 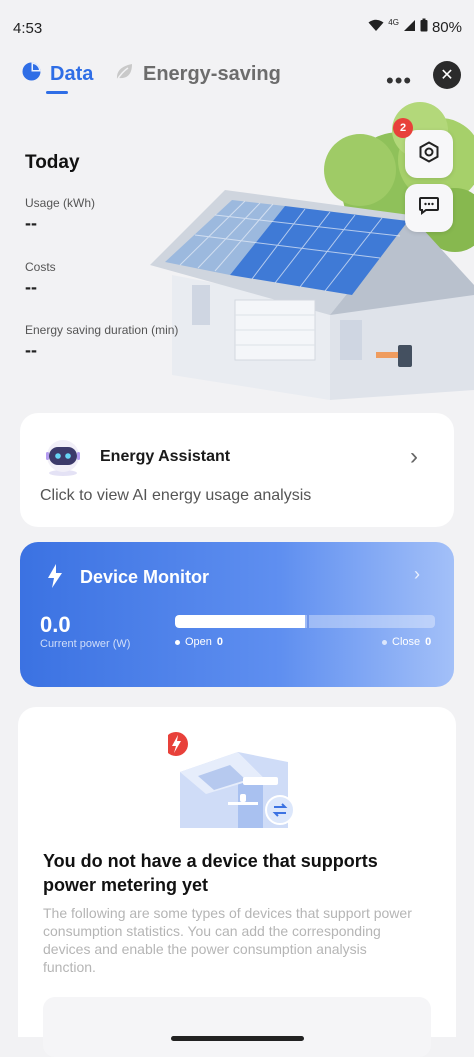 What do you see at coordinates (165, 456) in the screenshot?
I see `energy-assistant-title: Energy Assistant` at bounding box center [165, 456].